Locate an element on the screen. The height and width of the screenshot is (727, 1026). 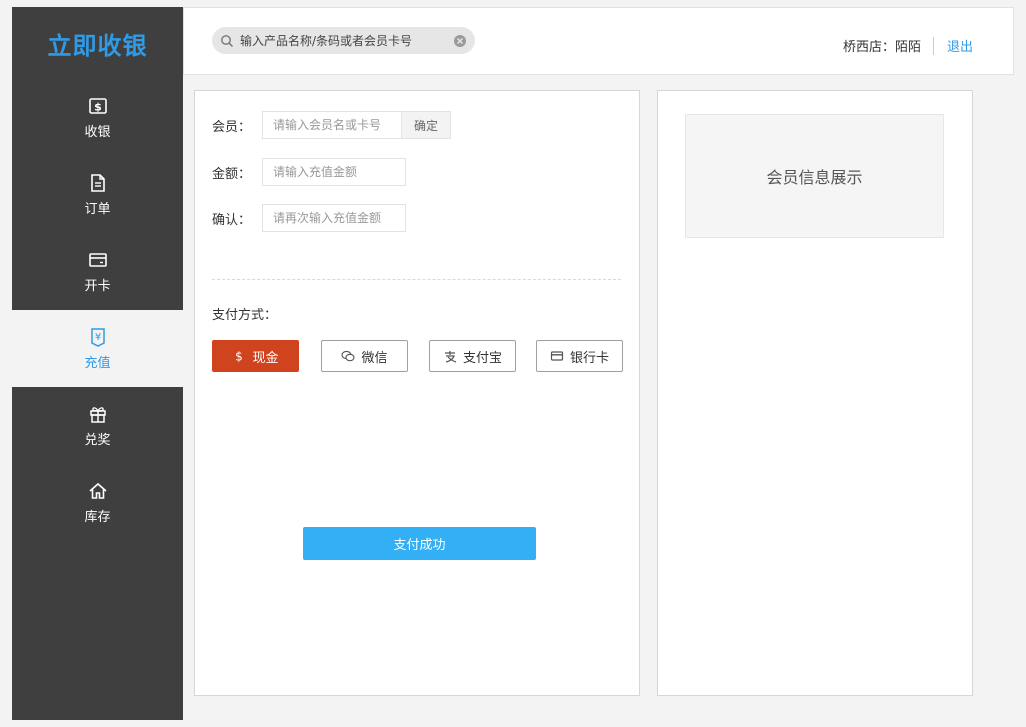
sidebar-item-inventory: 库存 is located at coordinates (97, 502).